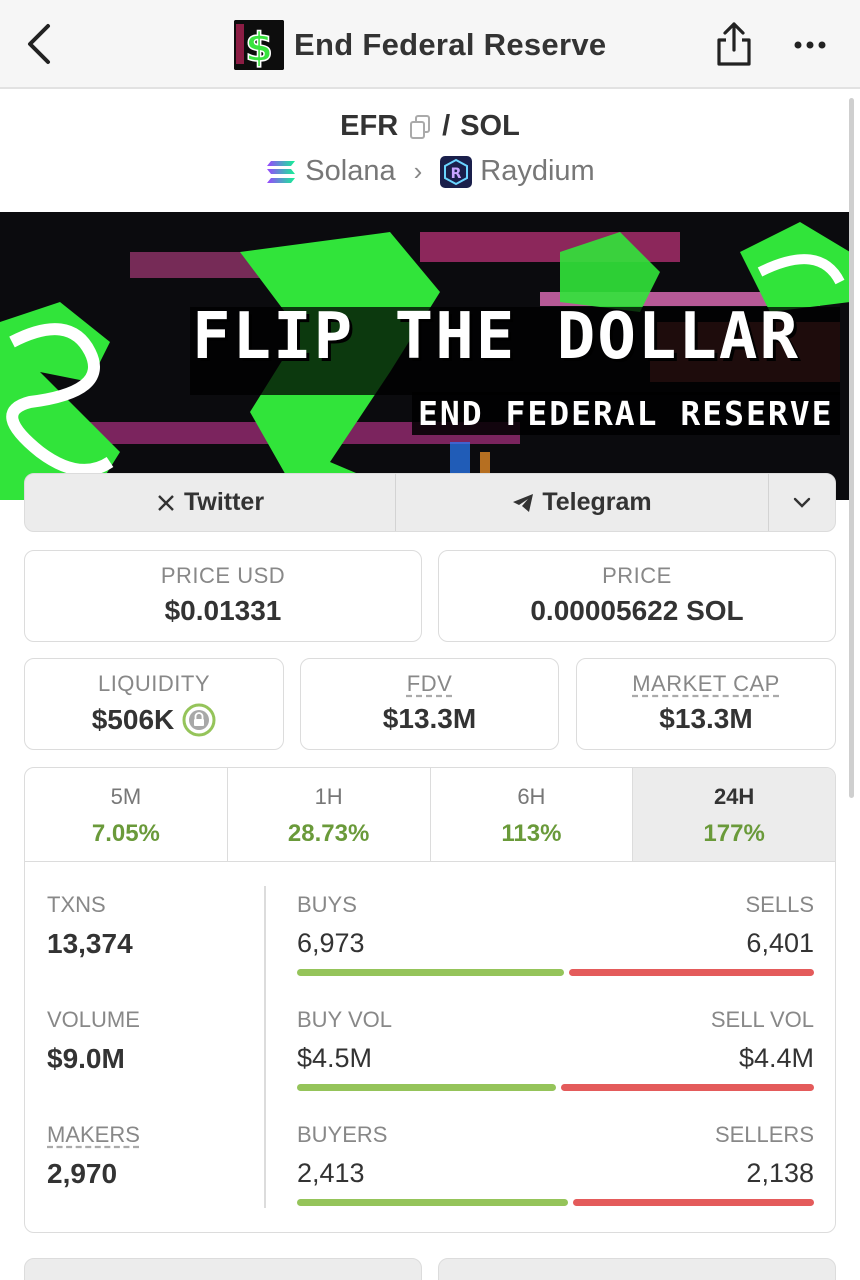 Image resolution: width=860 pixels, height=1280 pixels. What do you see at coordinates (430, 171) in the screenshot?
I see `chain-breadcrumb: Solana › R Raydium` at bounding box center [430, 171].